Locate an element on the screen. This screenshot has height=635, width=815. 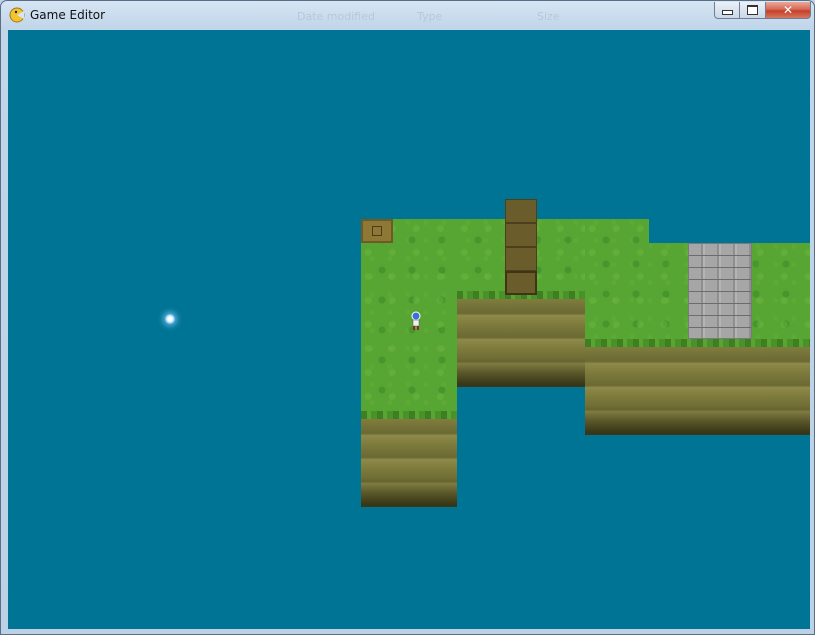
window-title: Game Editor is located at coordinates (68, 15).